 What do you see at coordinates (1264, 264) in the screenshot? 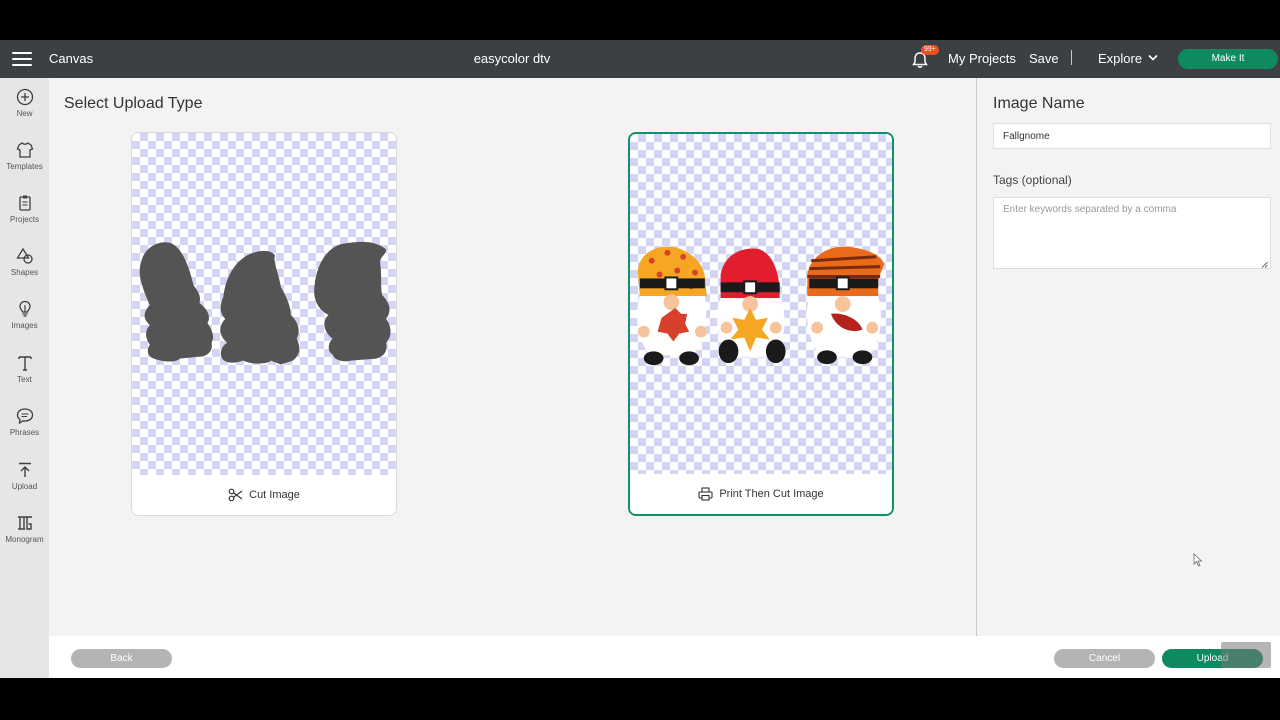
I see `resize-handle-icon` at bounding box center [1264, 264].